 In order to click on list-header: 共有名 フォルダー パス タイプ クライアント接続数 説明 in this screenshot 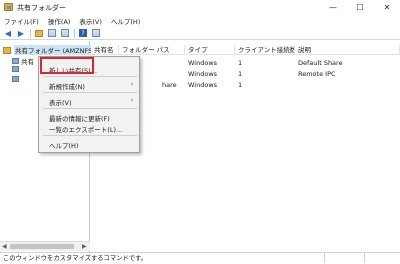, I will do `click(245, 50)`.